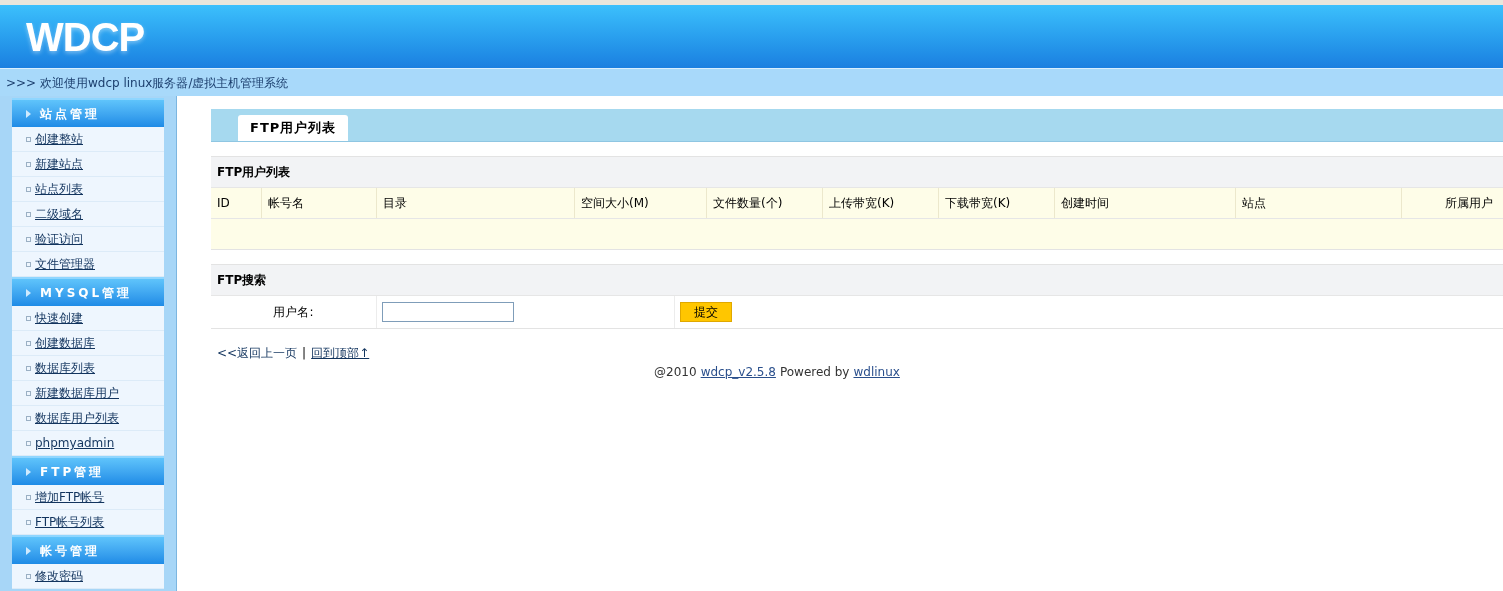 Image resolution: width=1503 pixels, height=591 pixels. What do you see at coordinates (814, 372) in the screenshot?
I see `powered-by-text: Powered by` at bounding box center [814, 372].